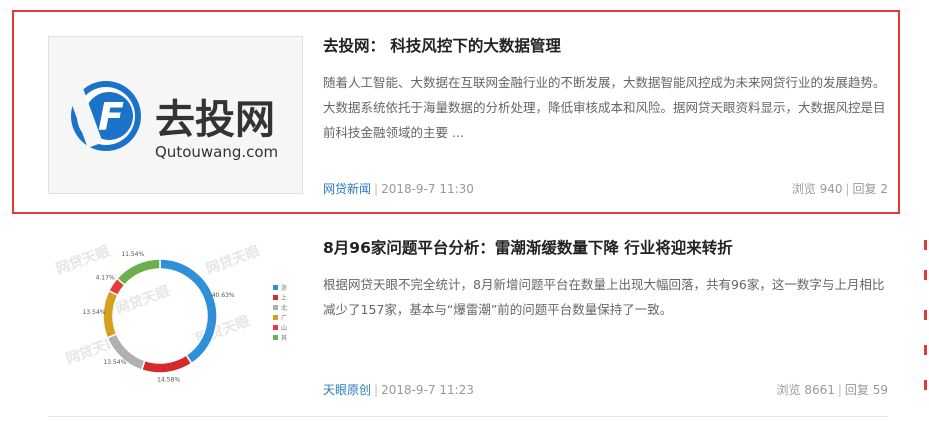  Describe the element at coordinates (284, 328) in the screenshot. I see `legend-label: 山` at that location.